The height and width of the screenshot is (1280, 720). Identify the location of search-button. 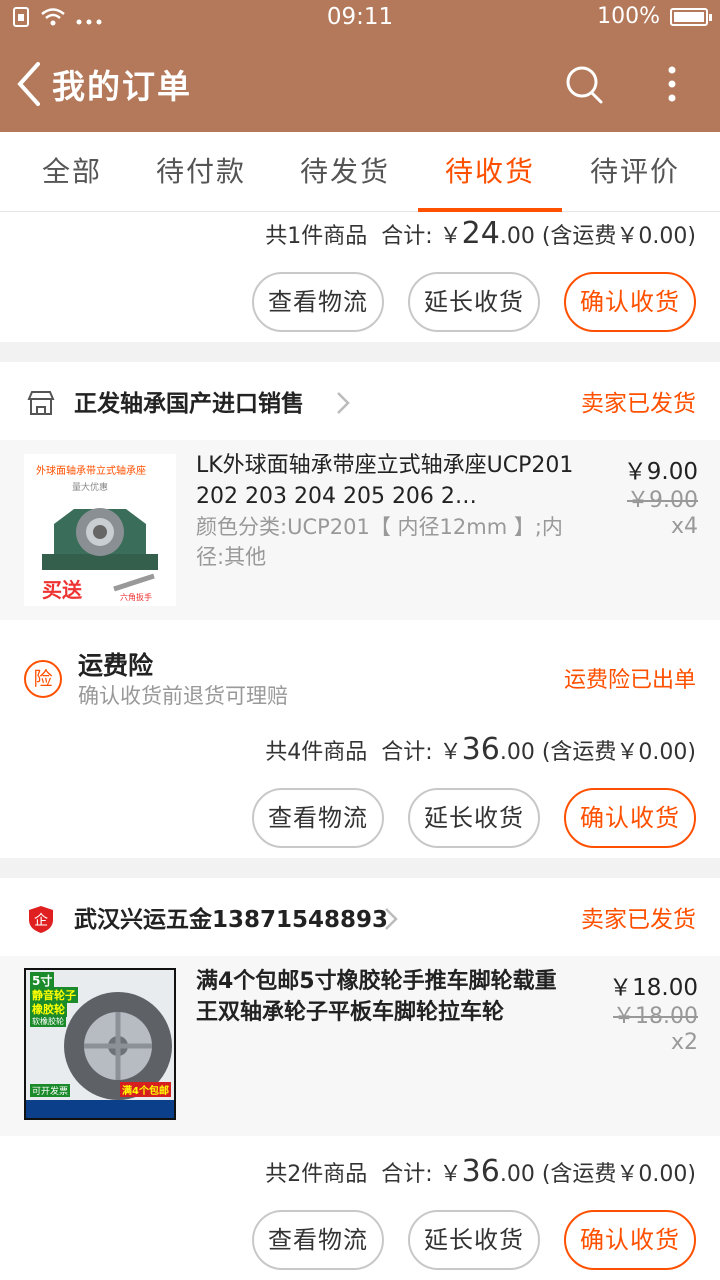
(584, 84).